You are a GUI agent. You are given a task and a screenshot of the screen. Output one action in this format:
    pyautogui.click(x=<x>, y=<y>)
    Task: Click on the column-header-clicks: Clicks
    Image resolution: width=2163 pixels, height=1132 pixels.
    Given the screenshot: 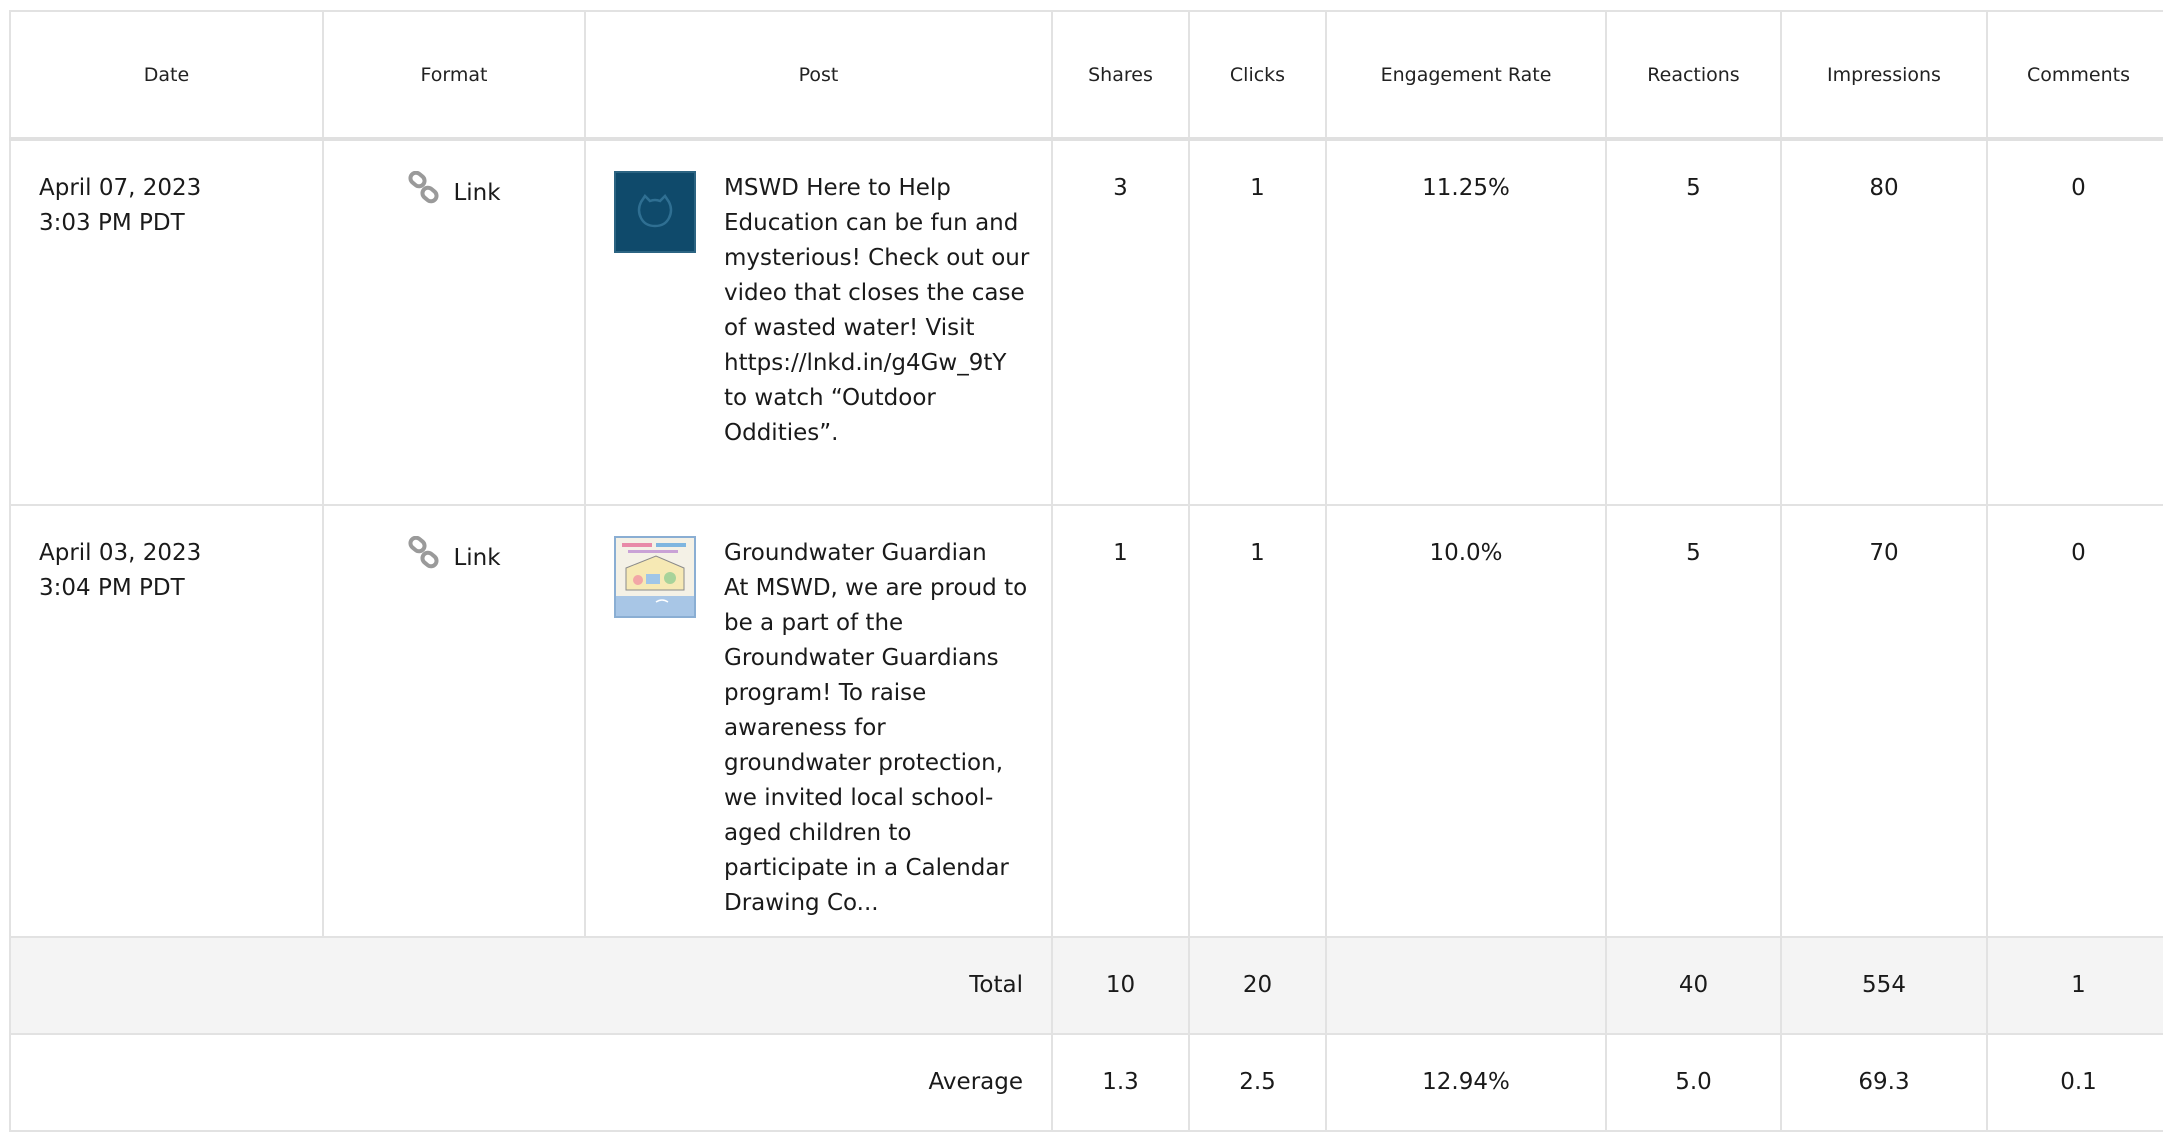 What is the action you would take?
    pyautogui.click(x=1257, y=75)
    